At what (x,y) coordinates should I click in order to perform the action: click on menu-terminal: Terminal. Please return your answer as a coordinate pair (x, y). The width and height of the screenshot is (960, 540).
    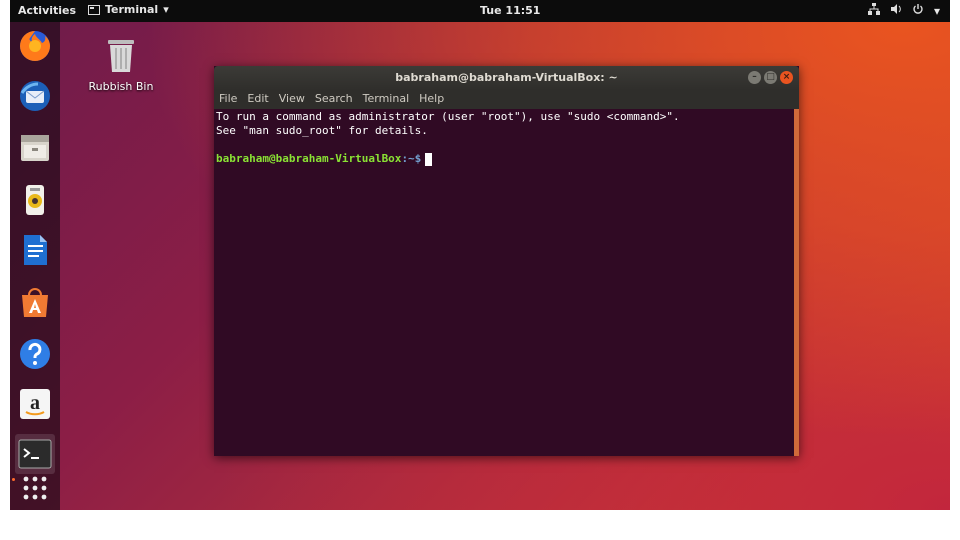
    Looking at the image, I should click on (386, 99).